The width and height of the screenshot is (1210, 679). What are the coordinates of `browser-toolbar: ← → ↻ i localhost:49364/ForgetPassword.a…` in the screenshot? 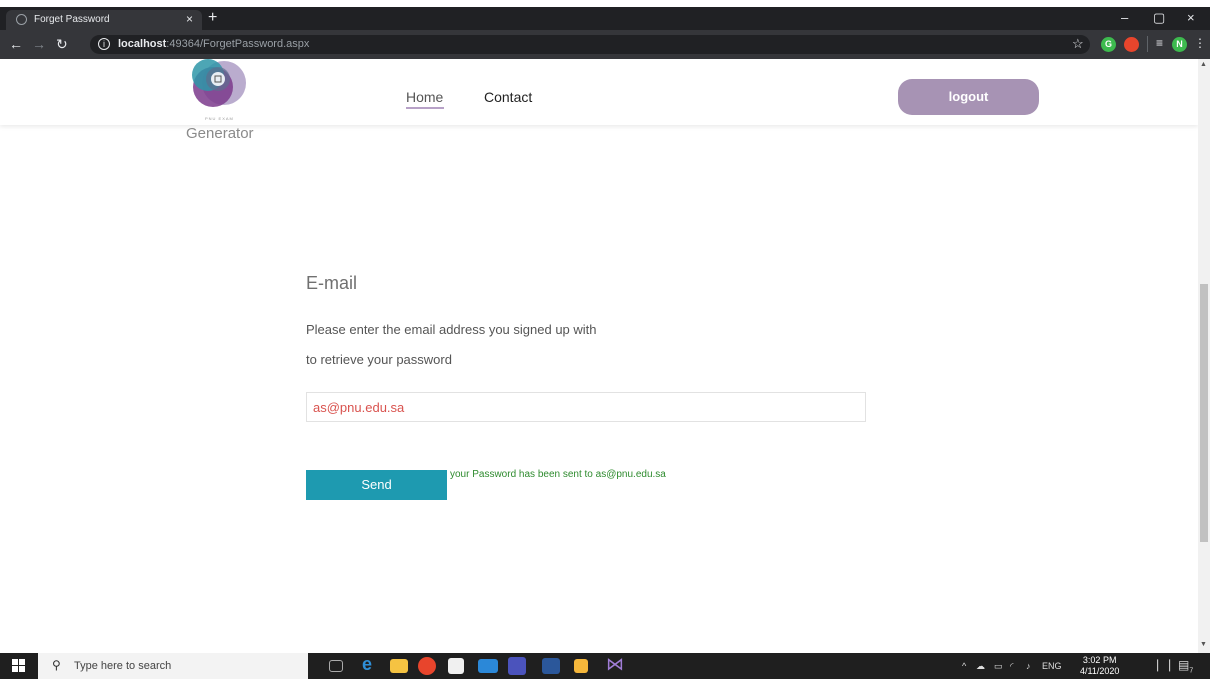 It's located at (605, 44).